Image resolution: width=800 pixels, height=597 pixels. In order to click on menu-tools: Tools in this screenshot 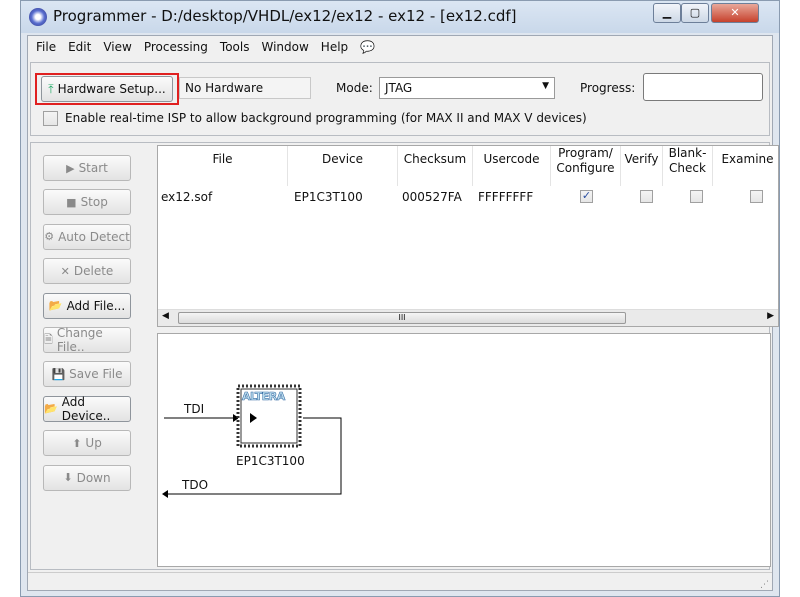, I will do `click(235, 47)`.